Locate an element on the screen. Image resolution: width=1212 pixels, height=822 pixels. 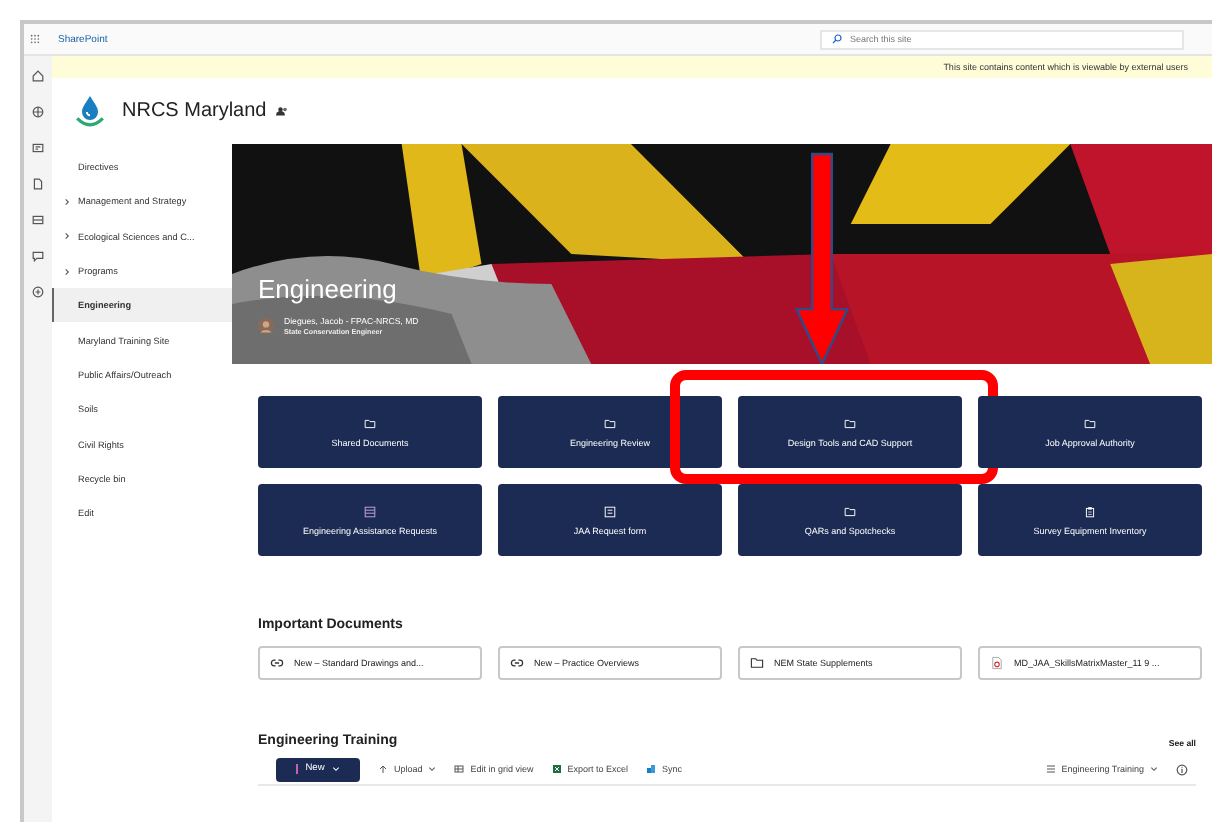
water-drop-logo is located at coordinates (90, 111).